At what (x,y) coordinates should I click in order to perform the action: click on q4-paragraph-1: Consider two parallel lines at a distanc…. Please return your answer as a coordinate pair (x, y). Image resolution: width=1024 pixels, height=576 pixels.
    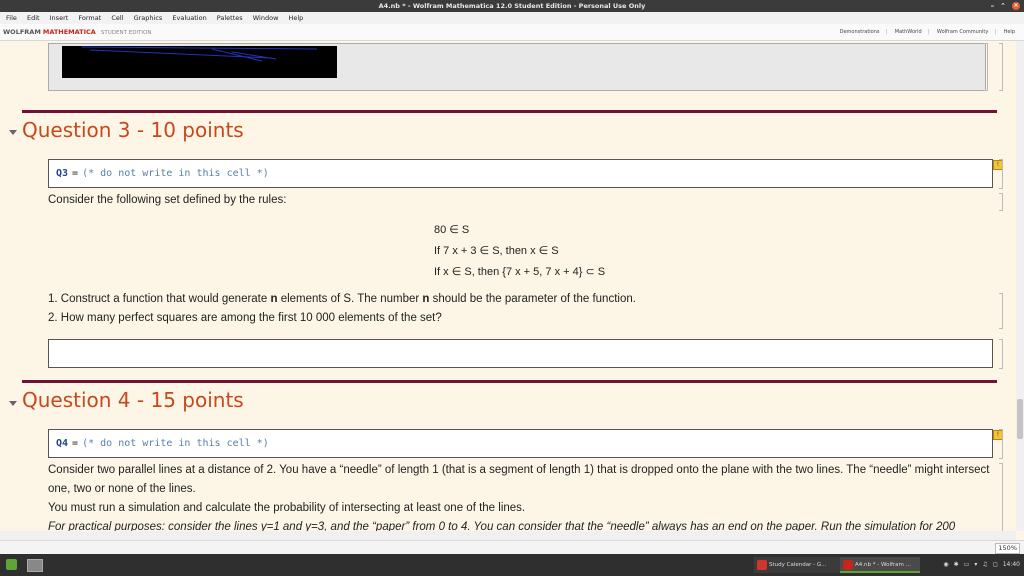
    Looking at the image, I should click on (519, 479).